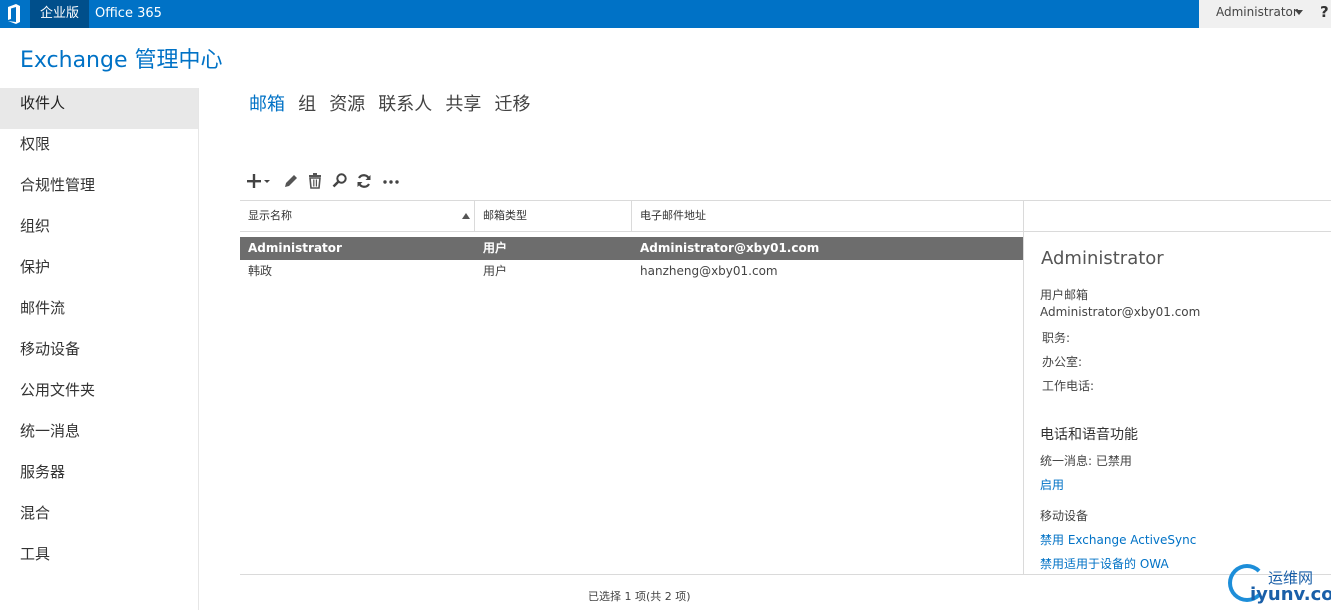 This screenshot has height=610, width=1331. I want to click on tab-mailboxes: 邮箱, so click(267, 103).